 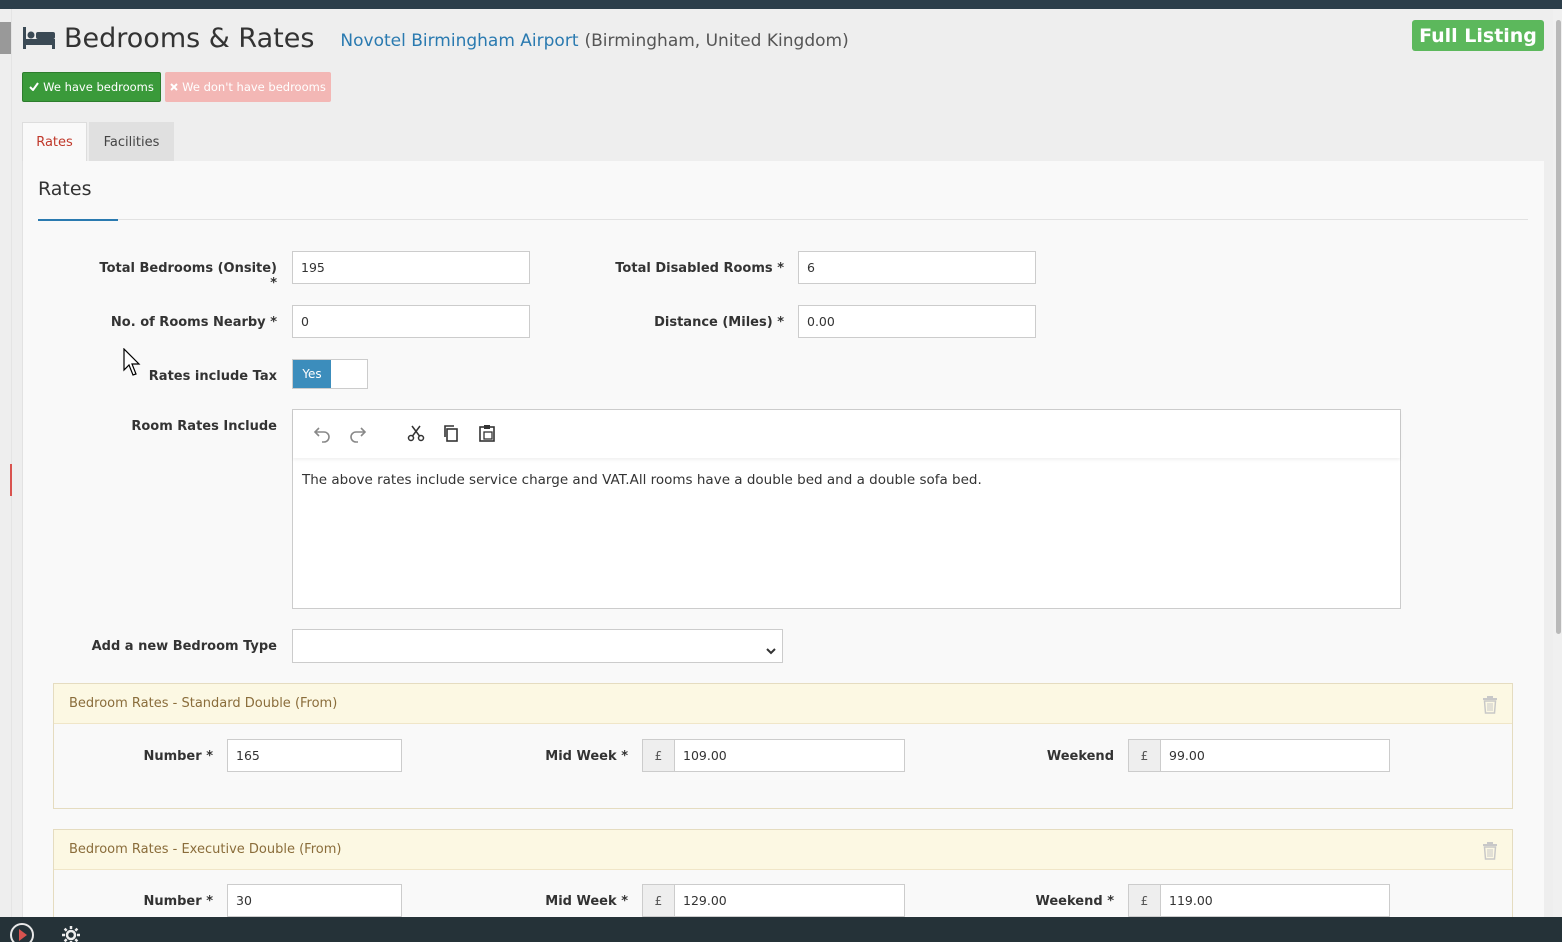 What do you see at coordinates (1144, 900) in the screenshot?
I see `card2-weekend-currency: £` at bounding box center [1144, 900].